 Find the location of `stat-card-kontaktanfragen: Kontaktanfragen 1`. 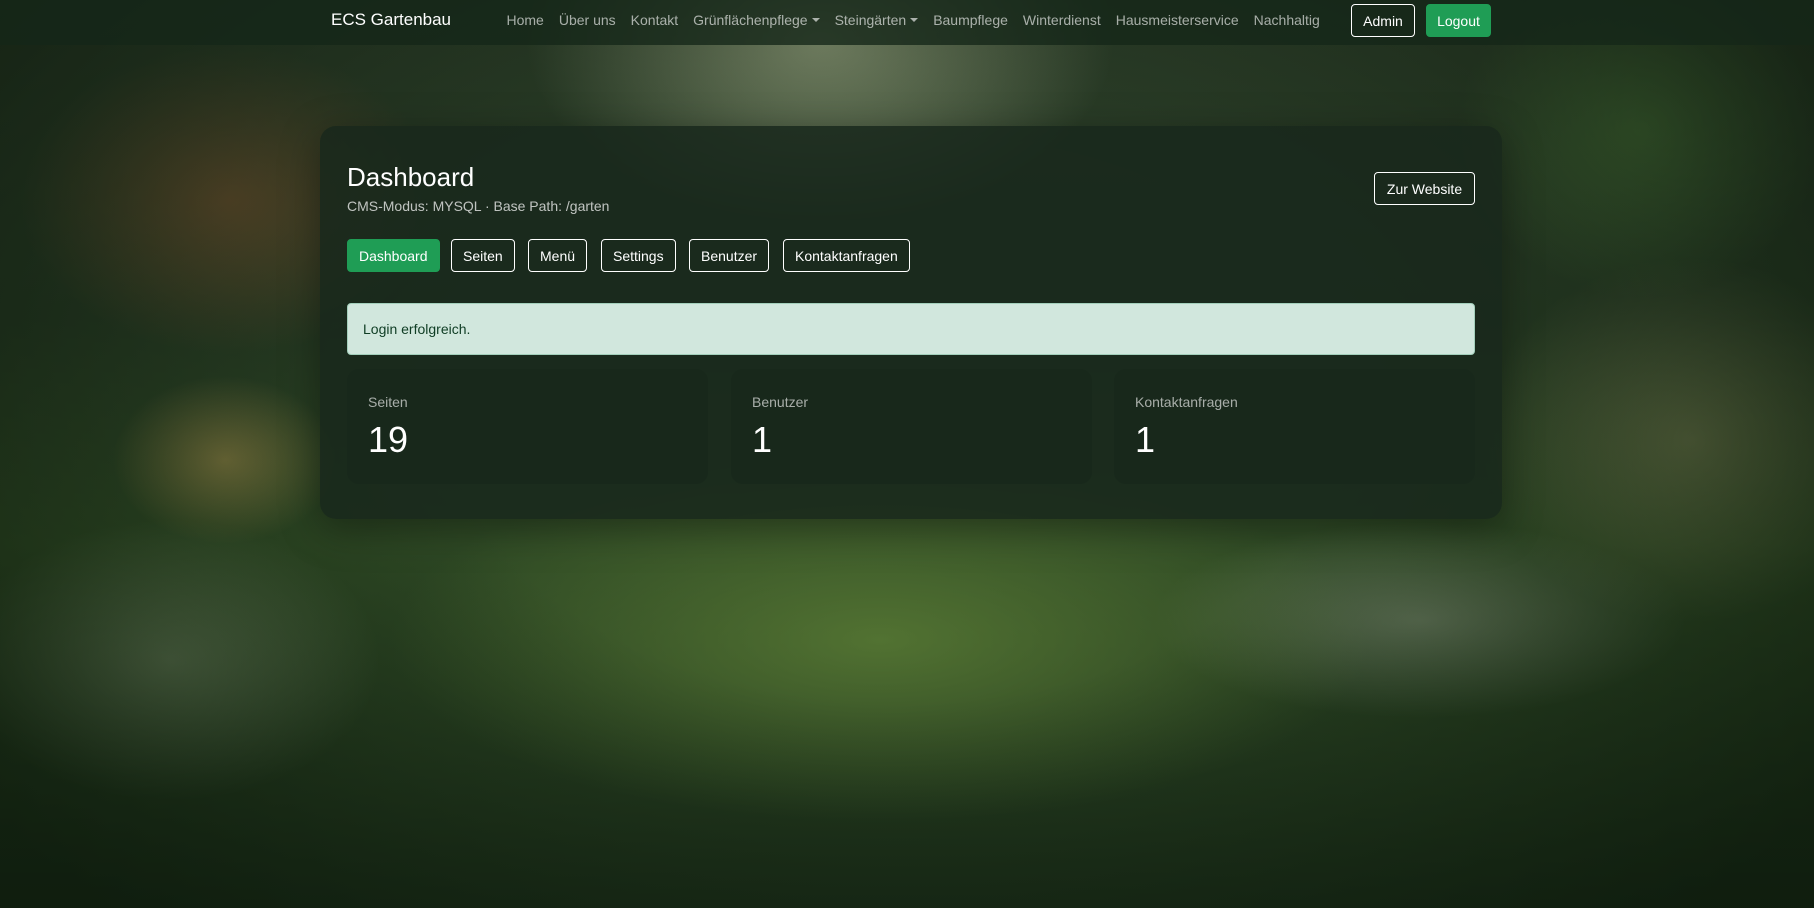

stat-card-kontaktanfragen: Kontaktanfragen 1 is located at coordinates (1294, 426).